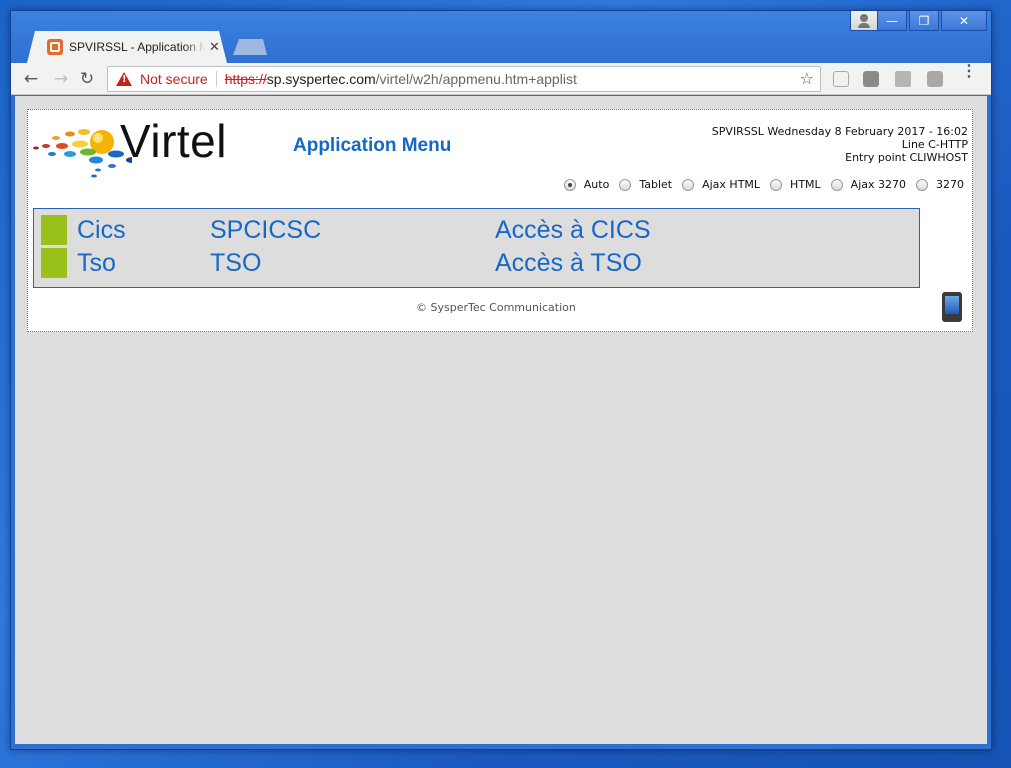 This screenshot has width=1011, height=768. Describe the element at coordinates (476, 260) in the screenshot. I see `application-row: Tso TSO Accès à TSO` at that location.